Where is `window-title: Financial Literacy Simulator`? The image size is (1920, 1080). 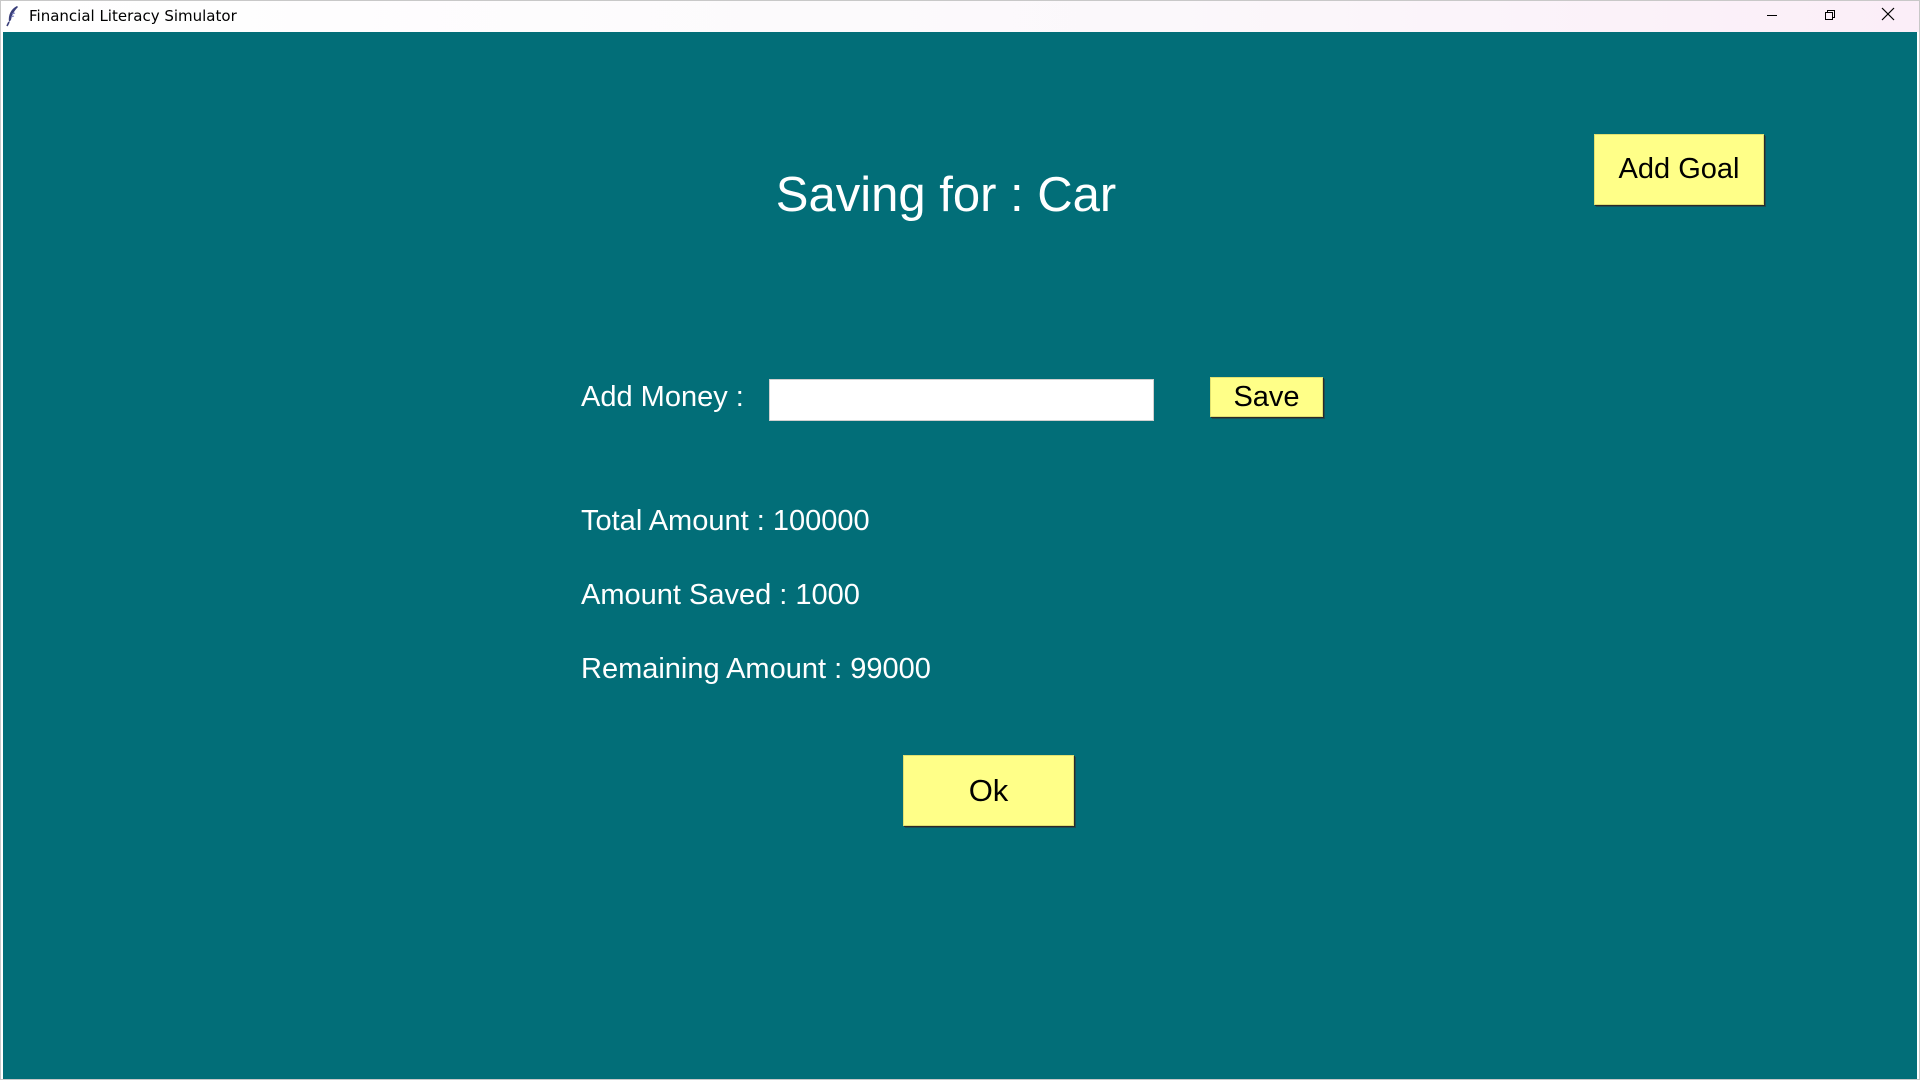
window-title: Financial Literacy Simulator is located at coordinates (133, 16).